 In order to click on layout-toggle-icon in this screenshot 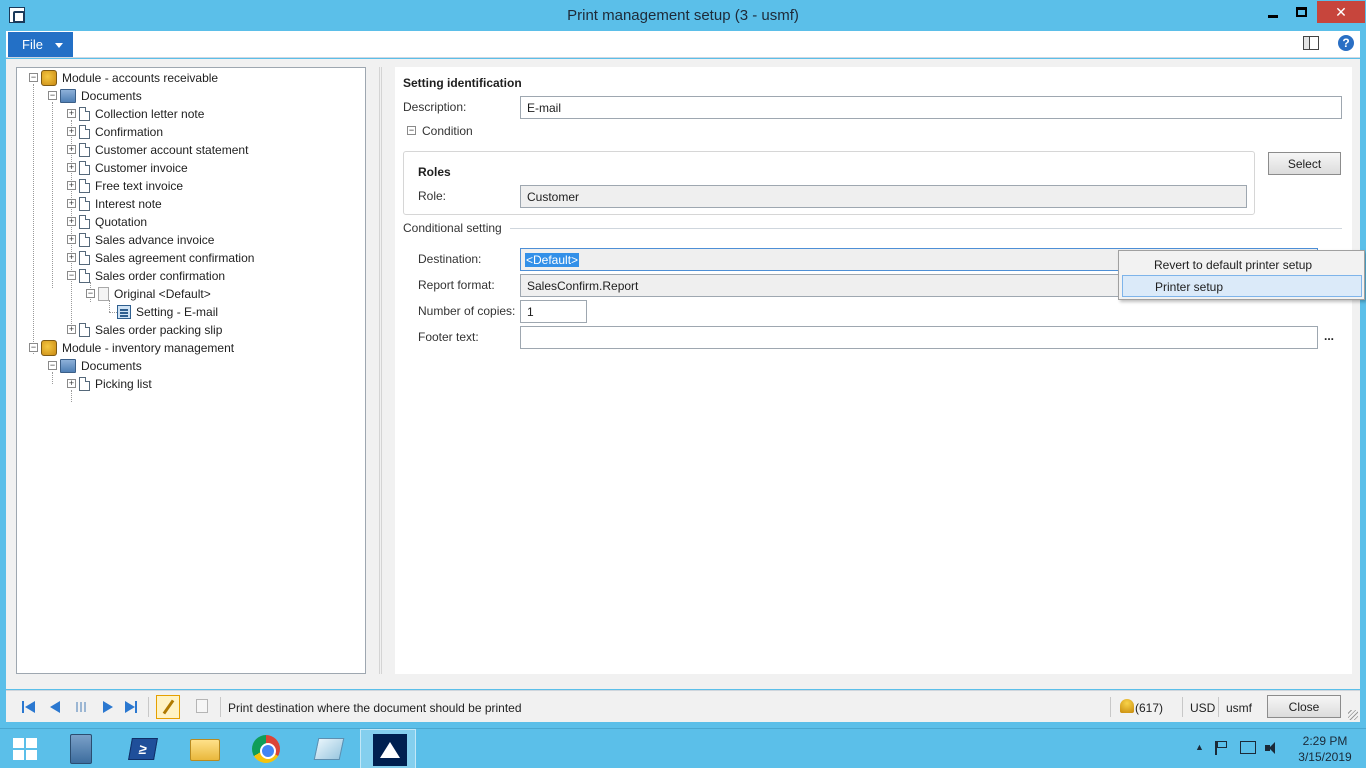, I will do `click(1311, 43)`.